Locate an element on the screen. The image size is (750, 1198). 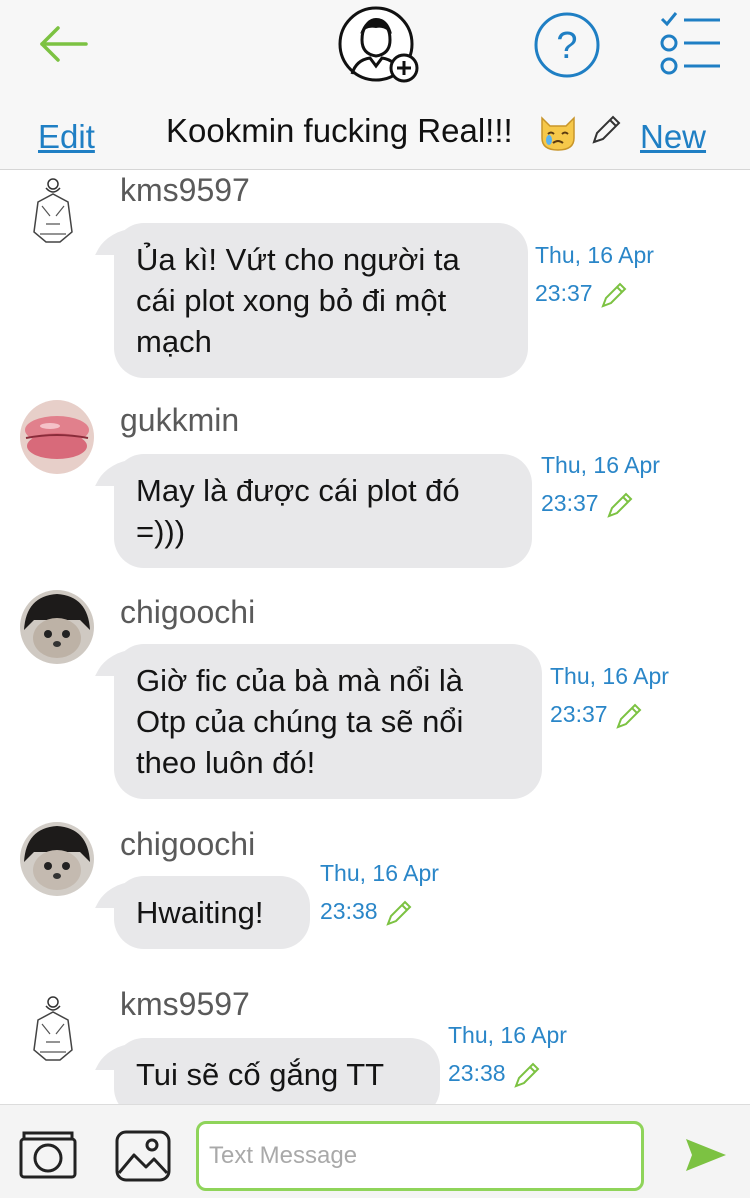
back-button is located at coordinates (64, 44).